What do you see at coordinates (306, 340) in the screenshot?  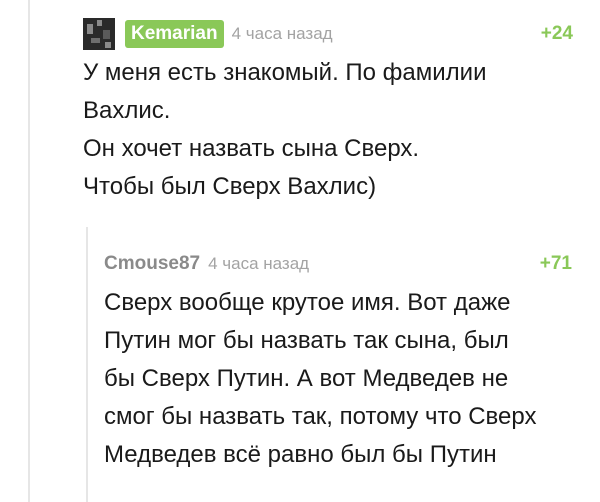 I see `comment-line: Путин мог бы назвать так сына, был` at bounding box center [306, 340].